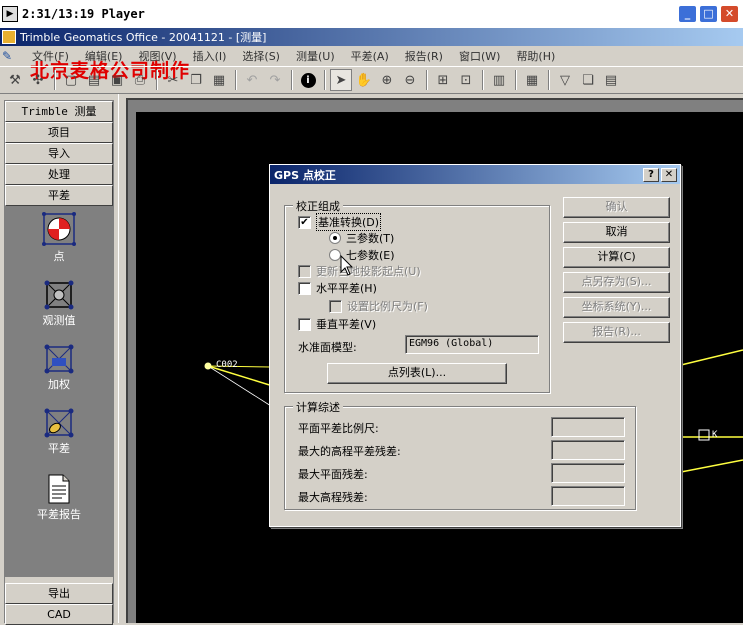 Image resolution: width=743 pixels, height=625 pixels. What do you see at coordinates (729, 14) in the screenshot?
I see `close-button: ✕` at bounding box center [729, 14].